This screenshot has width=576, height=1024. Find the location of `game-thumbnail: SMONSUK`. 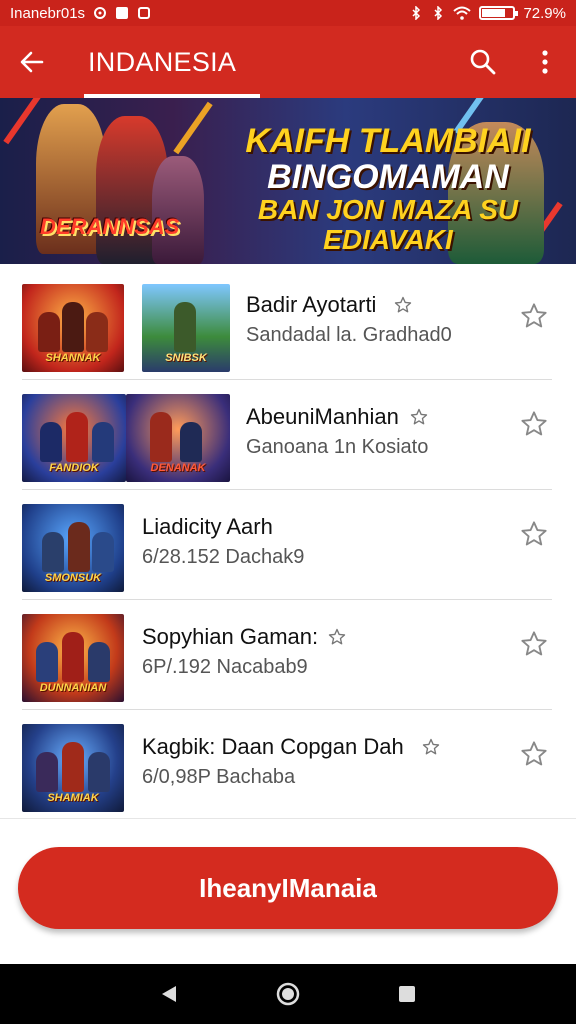

game-thumbnail: SMONSUK is located at coordinates (73, 548).